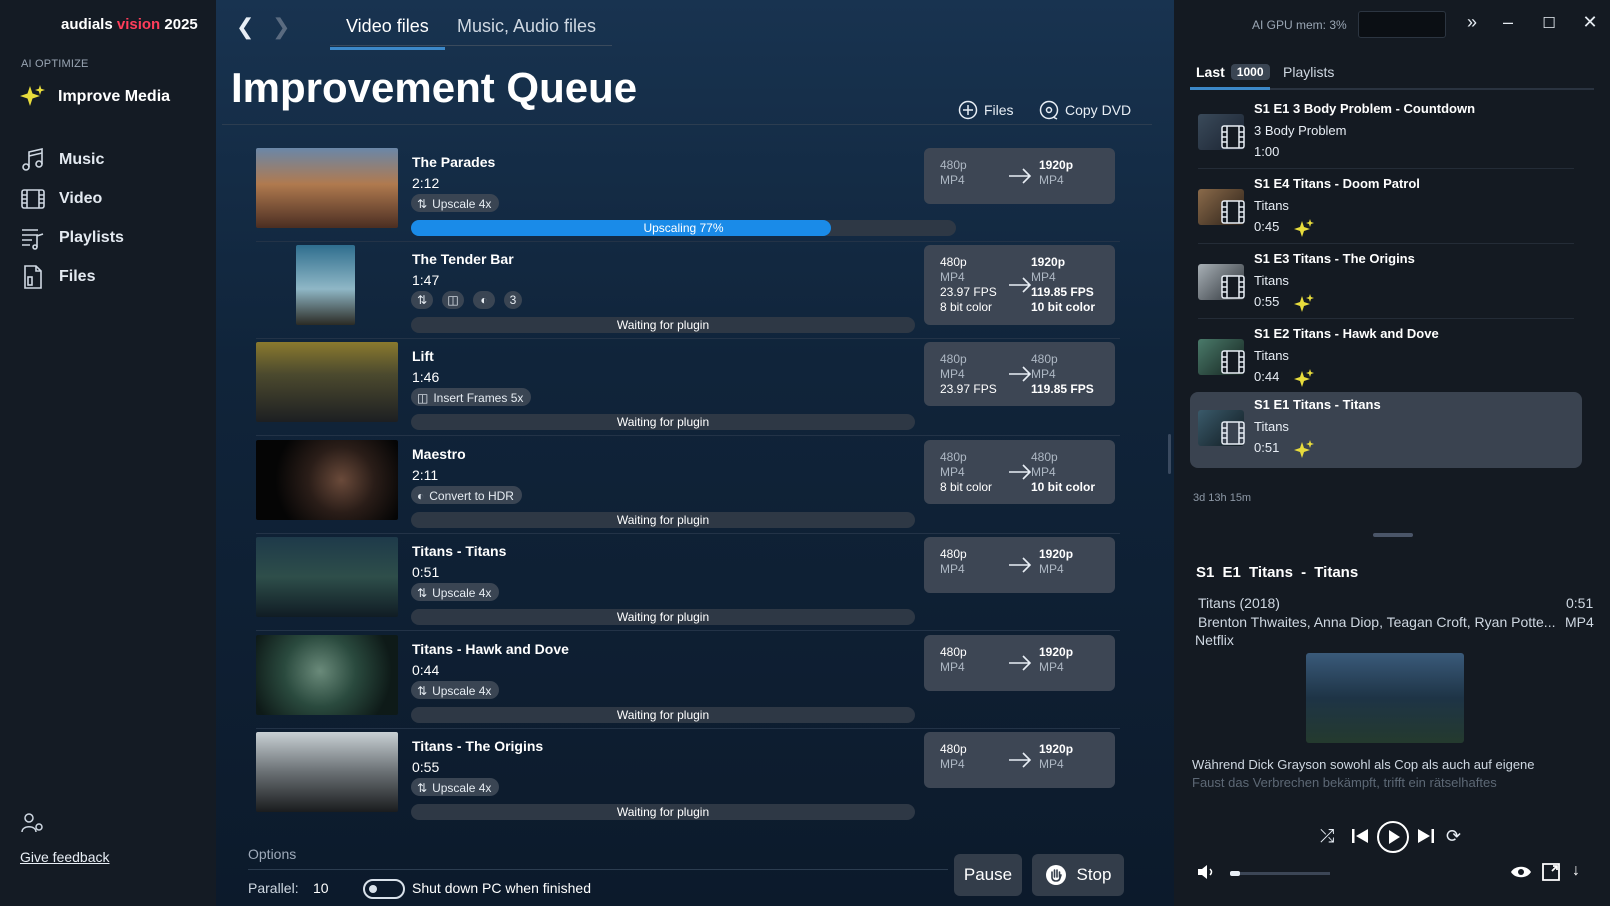 The height and width of the screenshot is (906, 1610). What do you see at coordinates (384, 889) in the screenshot?
I see `shutdown-toggle` at bounding box center [384, 889].